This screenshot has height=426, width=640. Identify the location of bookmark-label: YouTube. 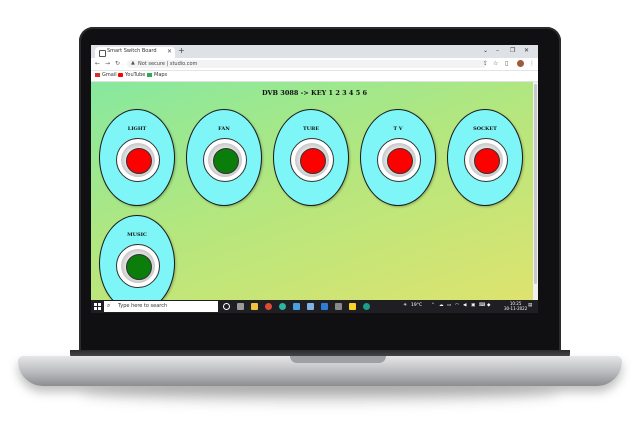
(135, 75).